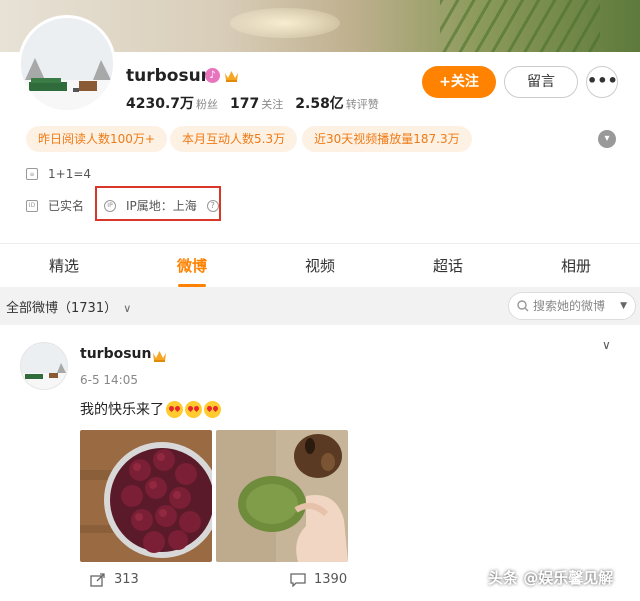 The image size is (640, 601). Describe the element at coordinates (68, 306) in the screenshot. I see `all-posts-filter: 全部微博（1731） ∨` at that location.